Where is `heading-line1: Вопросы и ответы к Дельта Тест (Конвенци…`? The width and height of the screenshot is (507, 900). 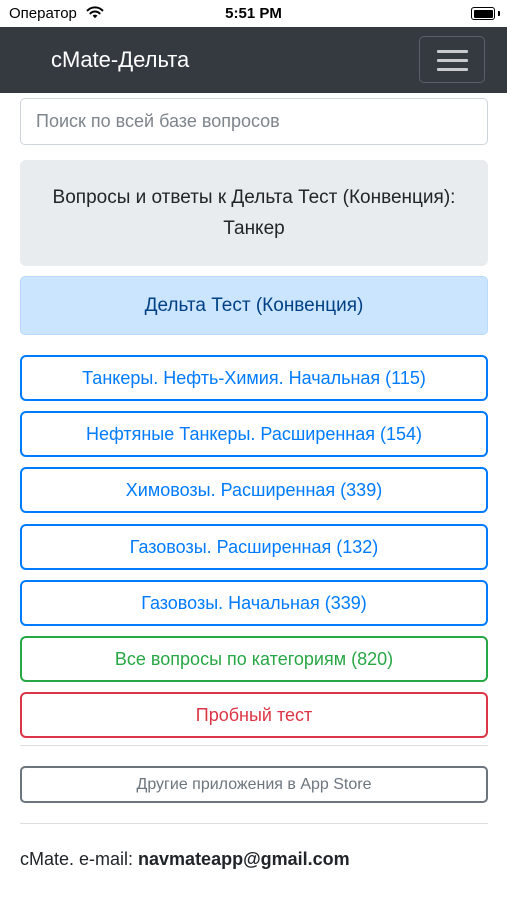 heading-line1: Вопросы и ответы к Дельта Тест (Конвенци… is located at coordinates (254, 197).